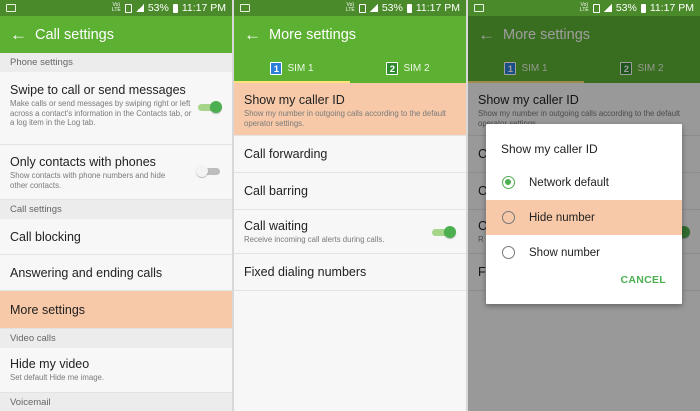  What do you see at coordinates (350, 154) in the screenshot?
I see `call-forwarding-row: Call forwarding` at bounding box center [350, 154].